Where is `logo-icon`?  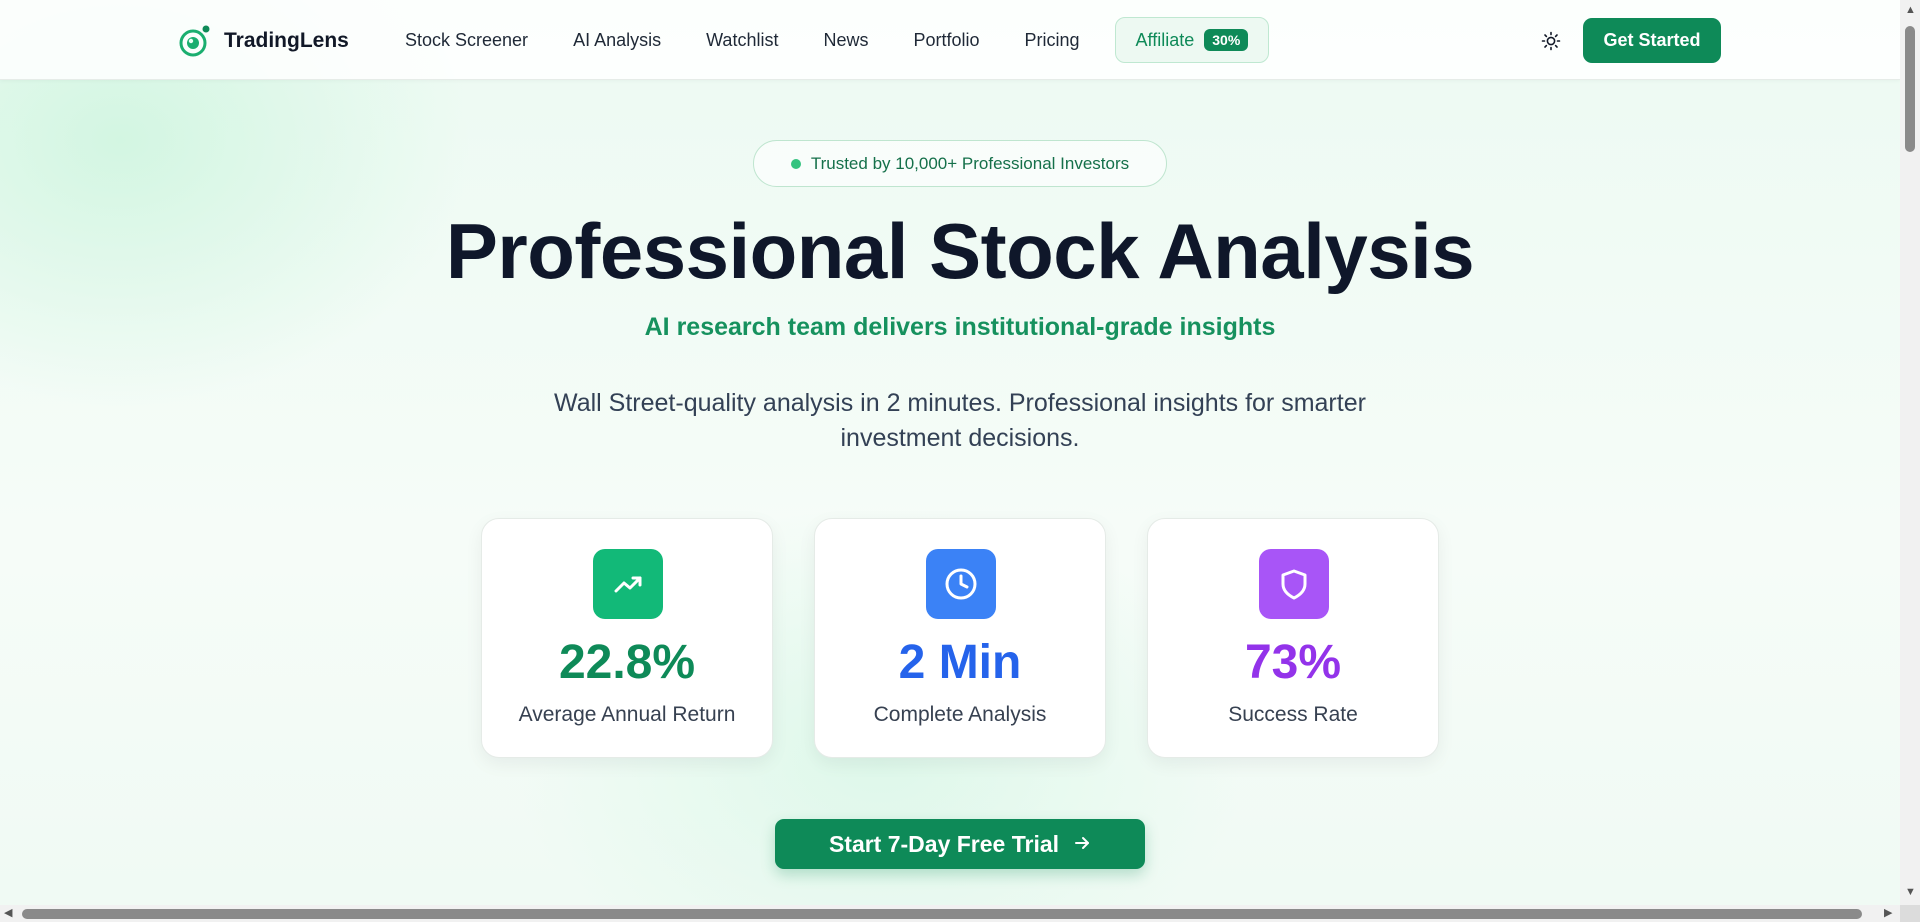
logo-icon is located at coordinates (195, 41).